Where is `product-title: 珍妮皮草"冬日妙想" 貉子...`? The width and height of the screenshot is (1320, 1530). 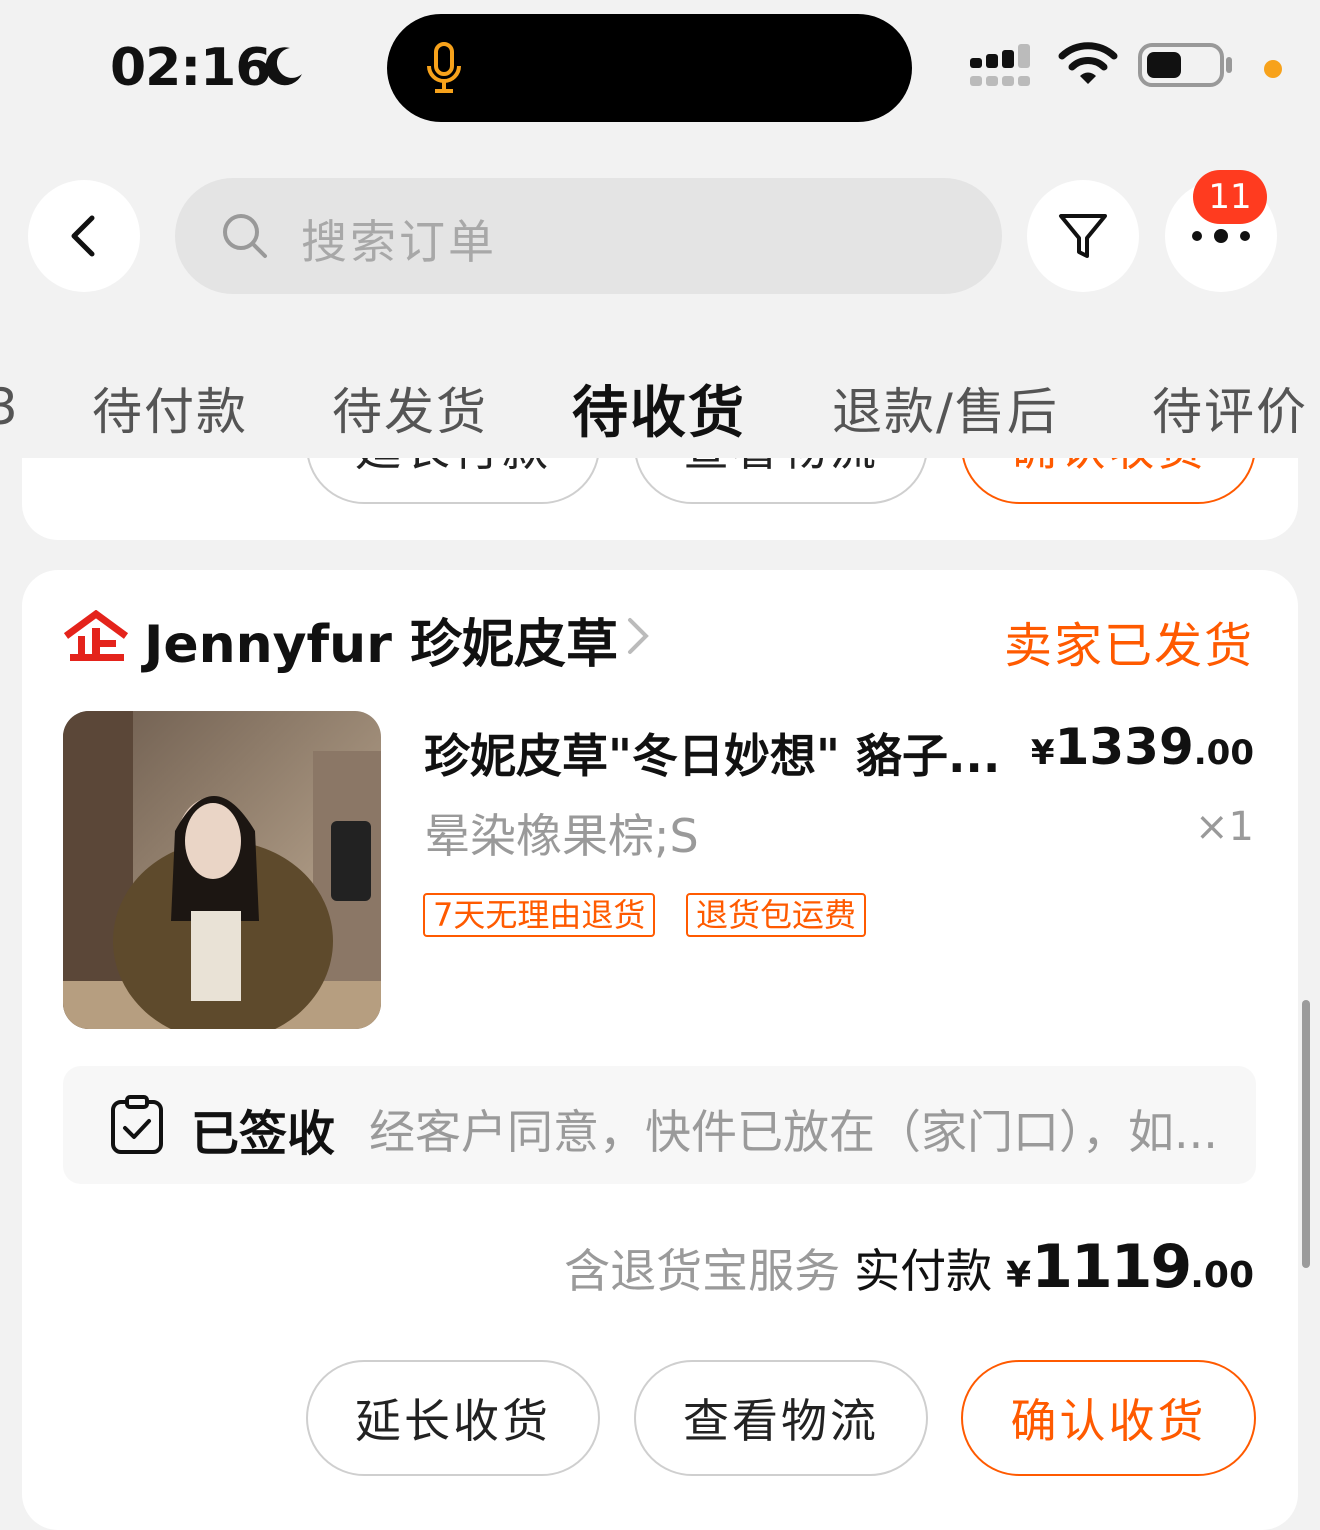
product-title: 珍妮皮草"冬日妙想" 貉子... is located at coordinates (724, 753).